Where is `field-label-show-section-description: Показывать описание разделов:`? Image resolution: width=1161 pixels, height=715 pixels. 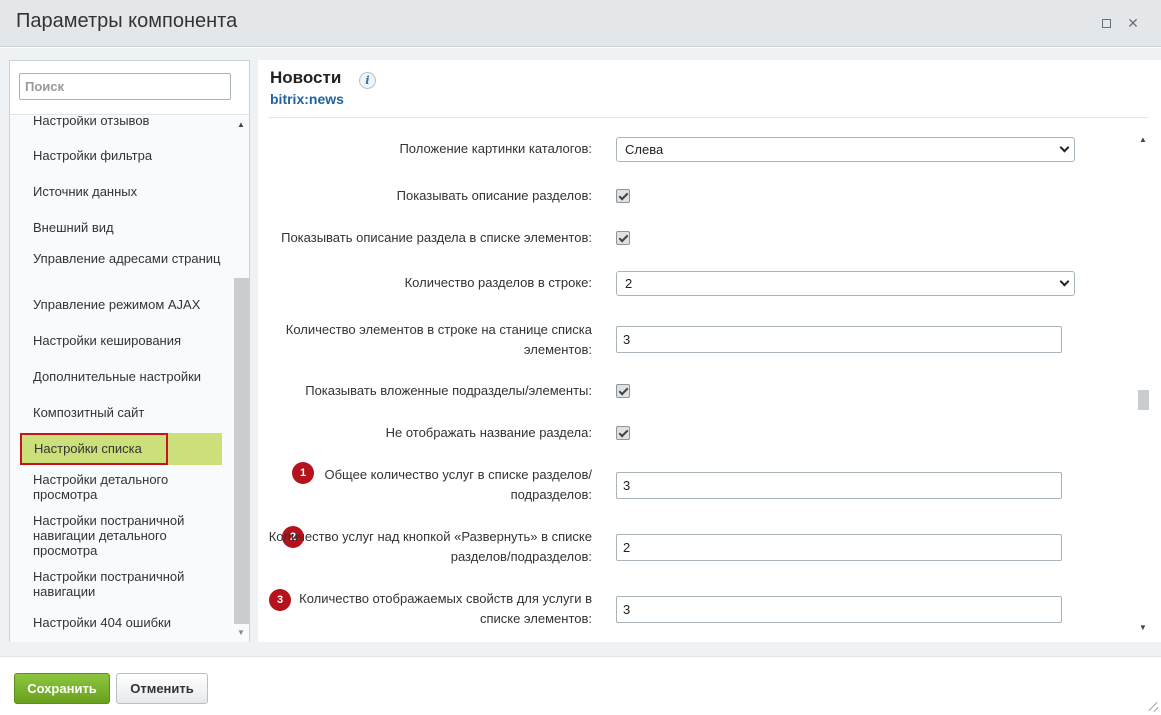 field-label-show-section-description: Показывать описание разделов: is located at coordinates (494, 195).